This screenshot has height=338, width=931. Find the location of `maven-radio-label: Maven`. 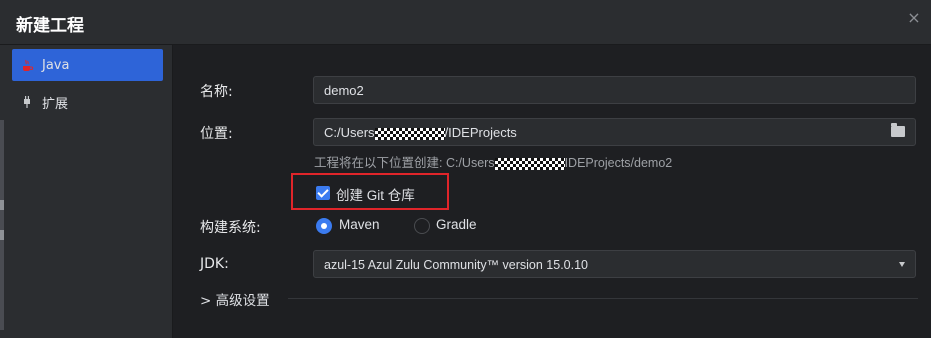

maven-radio-label: Maven is located at coordinates (359, 224).